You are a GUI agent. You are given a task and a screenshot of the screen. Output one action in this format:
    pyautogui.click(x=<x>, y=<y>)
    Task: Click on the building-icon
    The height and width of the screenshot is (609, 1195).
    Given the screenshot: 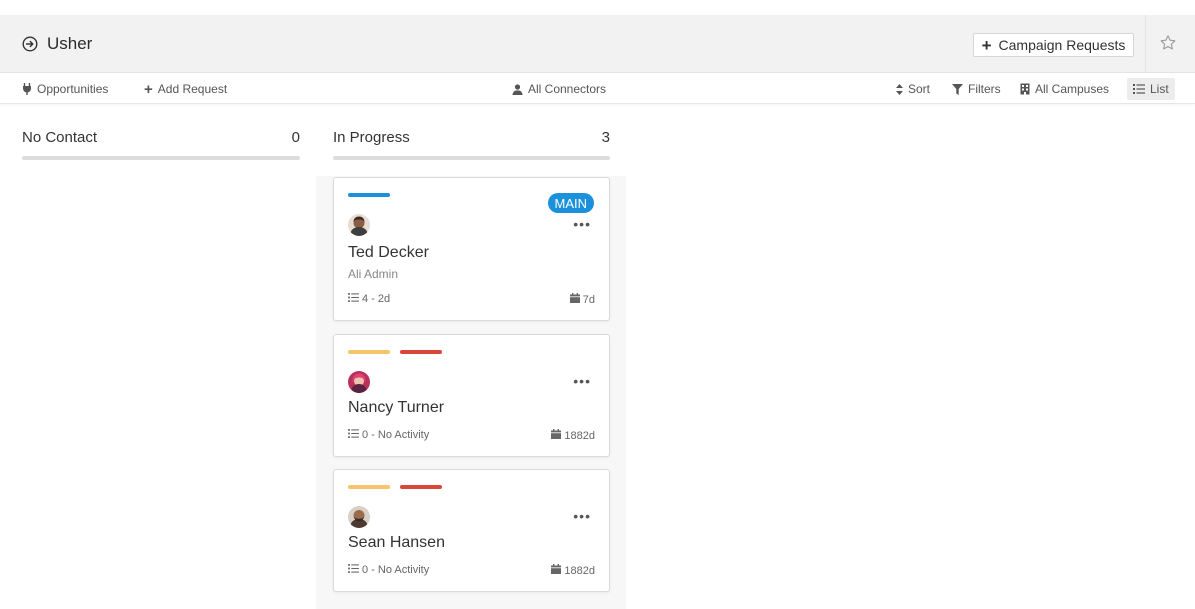 What is the action you would take?
    pyautogui.click(x=1025, y=89)
    